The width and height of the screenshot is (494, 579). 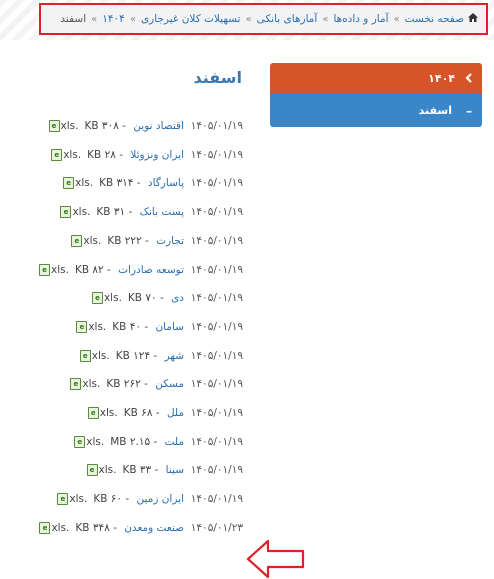 I want to click on list-item: ۱۴۰۵/۰۱/۱۹ پست بانک - KB ۳۱ .xls e, so click(x=247, y=216).